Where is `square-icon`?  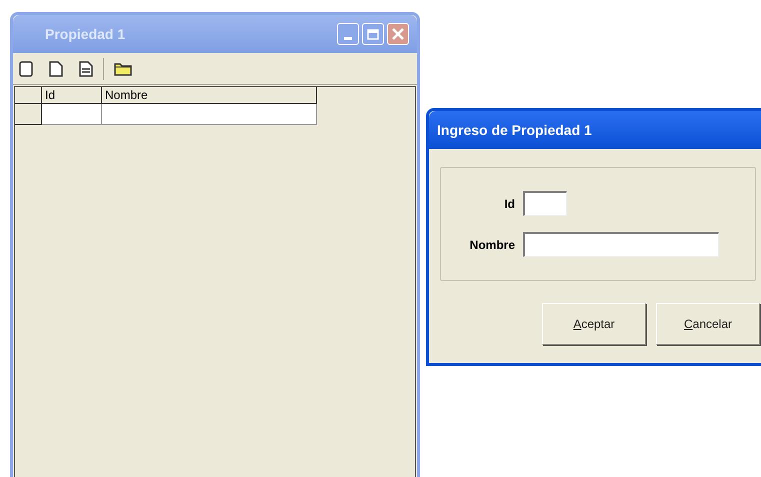 square-icon is located at coordinates (26, 68).